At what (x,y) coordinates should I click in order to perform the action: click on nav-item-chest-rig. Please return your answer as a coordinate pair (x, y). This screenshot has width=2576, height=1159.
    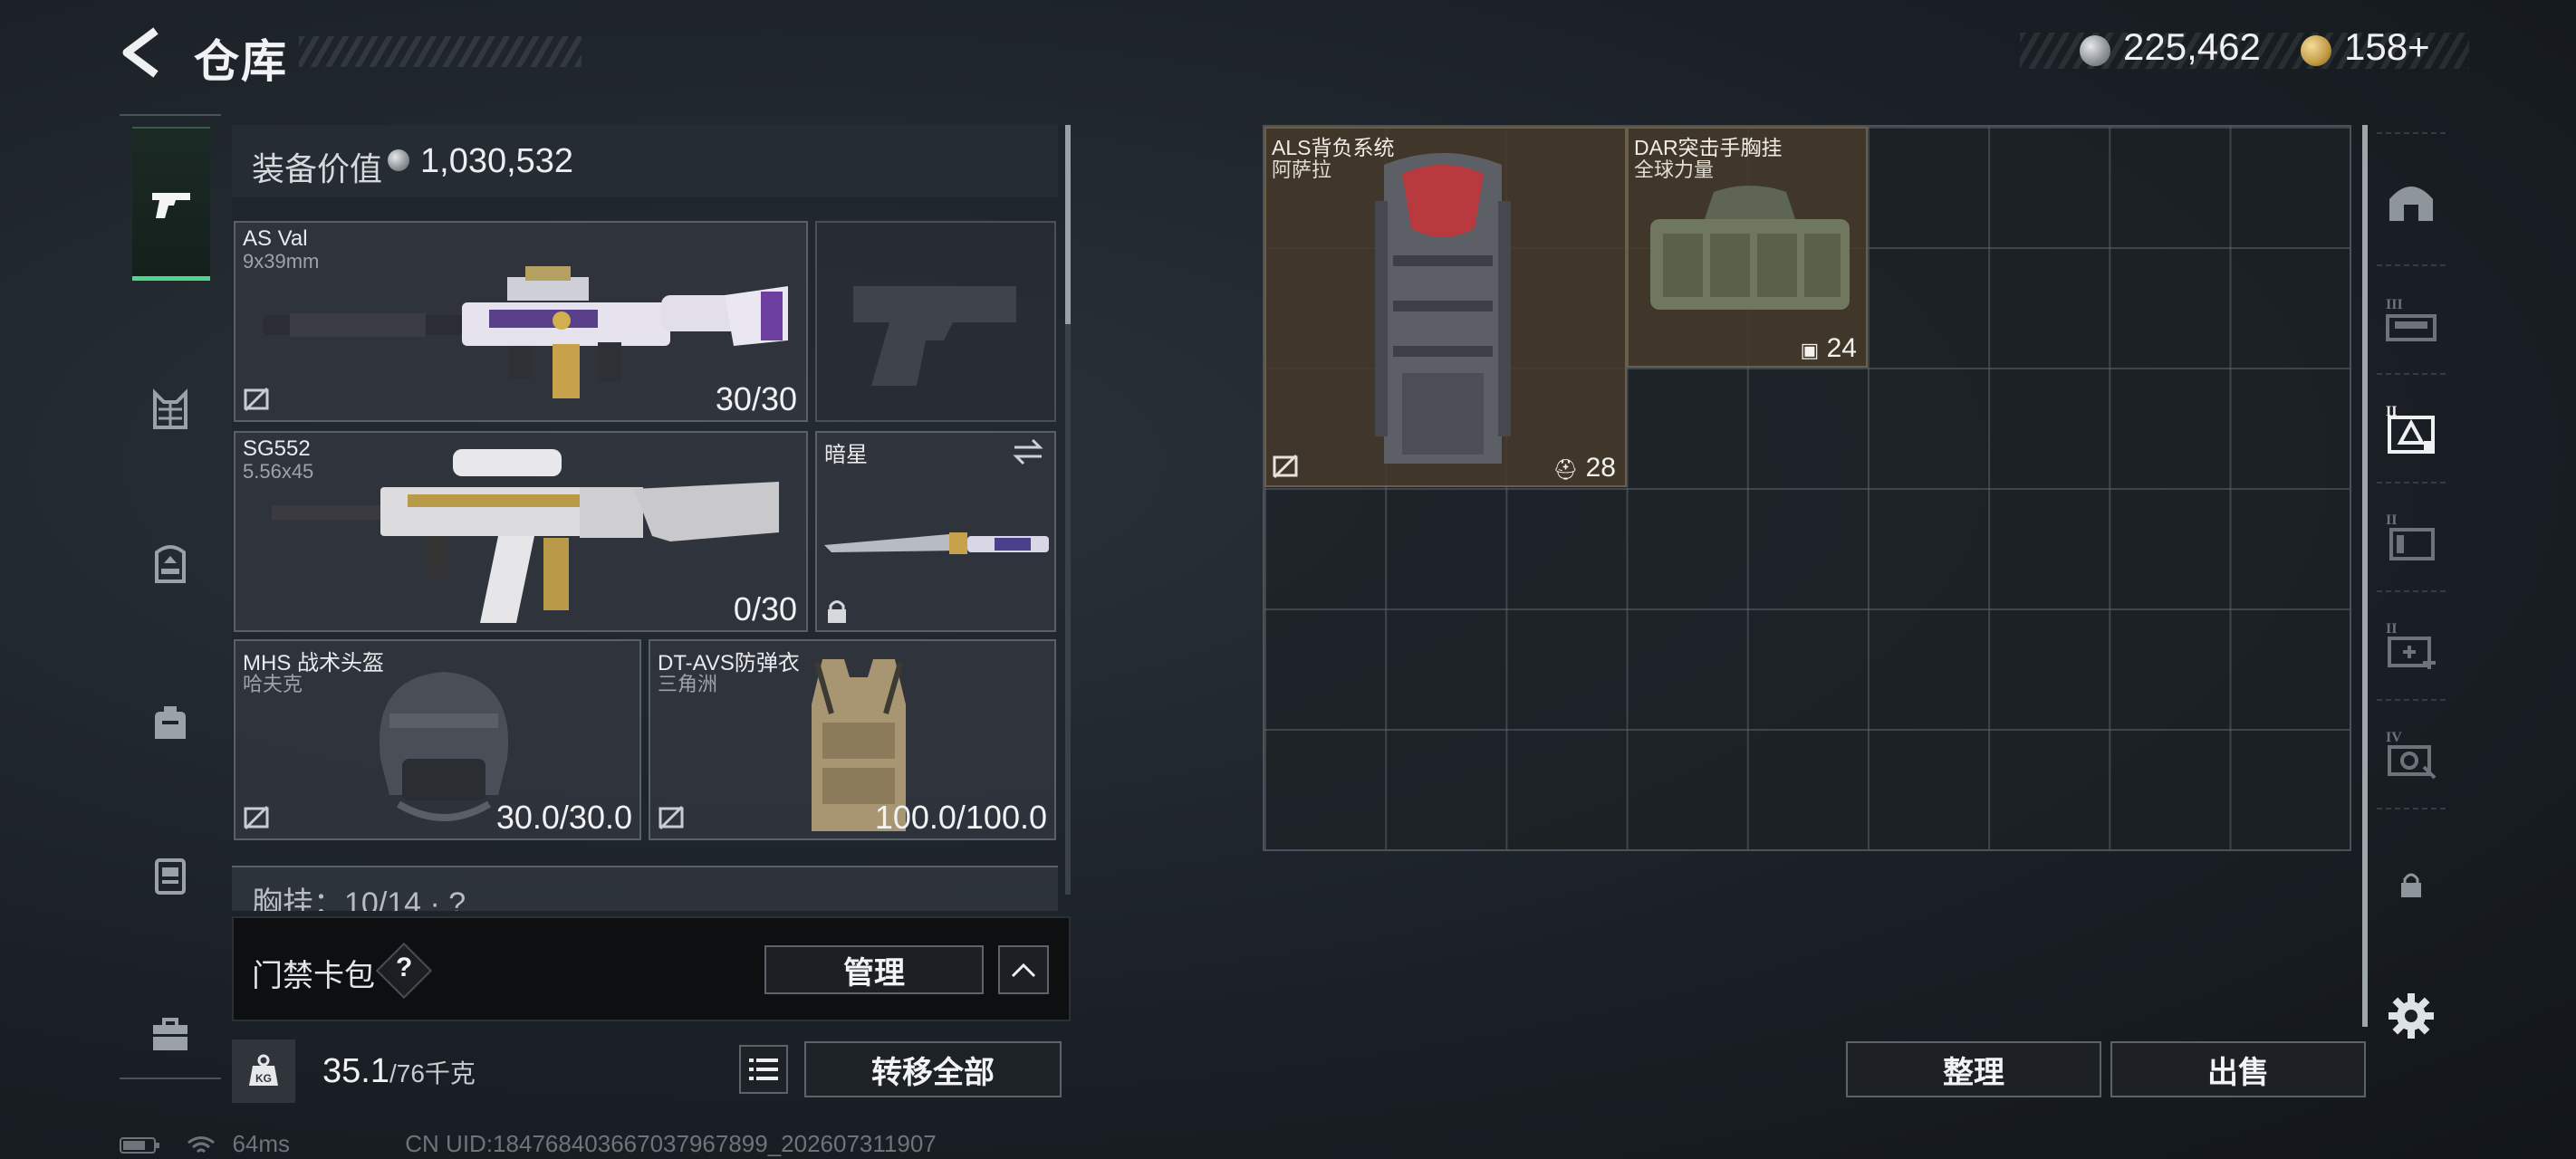
    Looking at the image, I should click on (170, 410).